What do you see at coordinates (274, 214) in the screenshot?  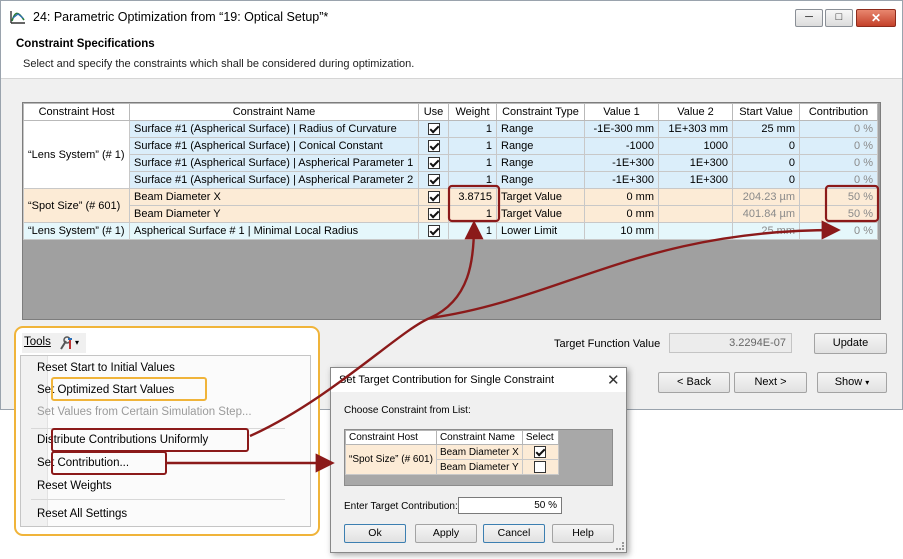 I see `name-cell: Beam Diameter Y` at bounding box center [274, 214].